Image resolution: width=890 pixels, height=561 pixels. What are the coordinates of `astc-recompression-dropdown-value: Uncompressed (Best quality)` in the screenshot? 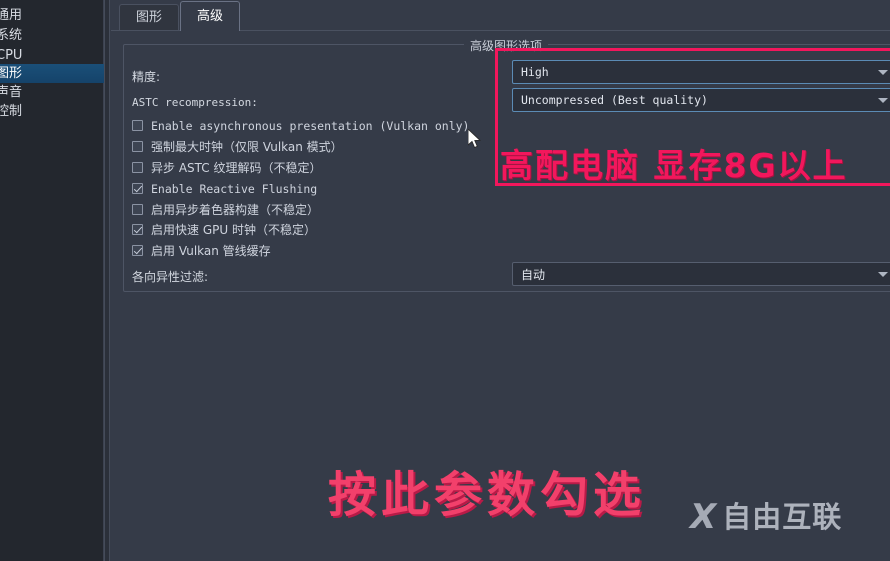 It's located at (614, 100).